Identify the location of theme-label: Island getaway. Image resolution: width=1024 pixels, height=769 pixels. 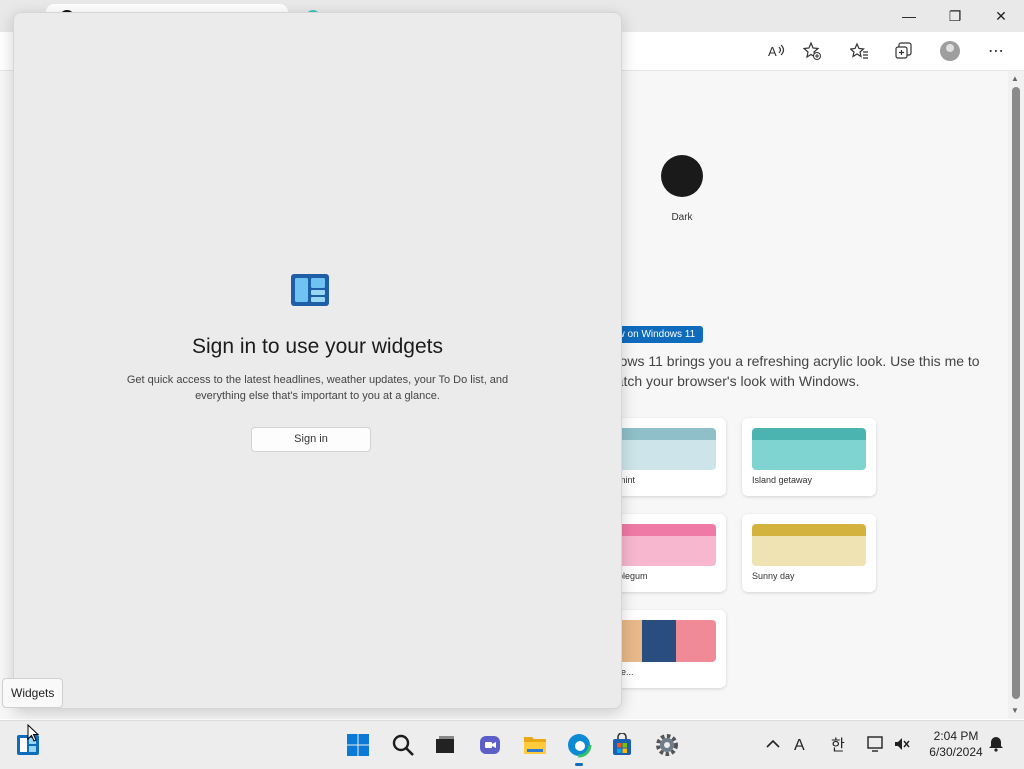
(782, 480).